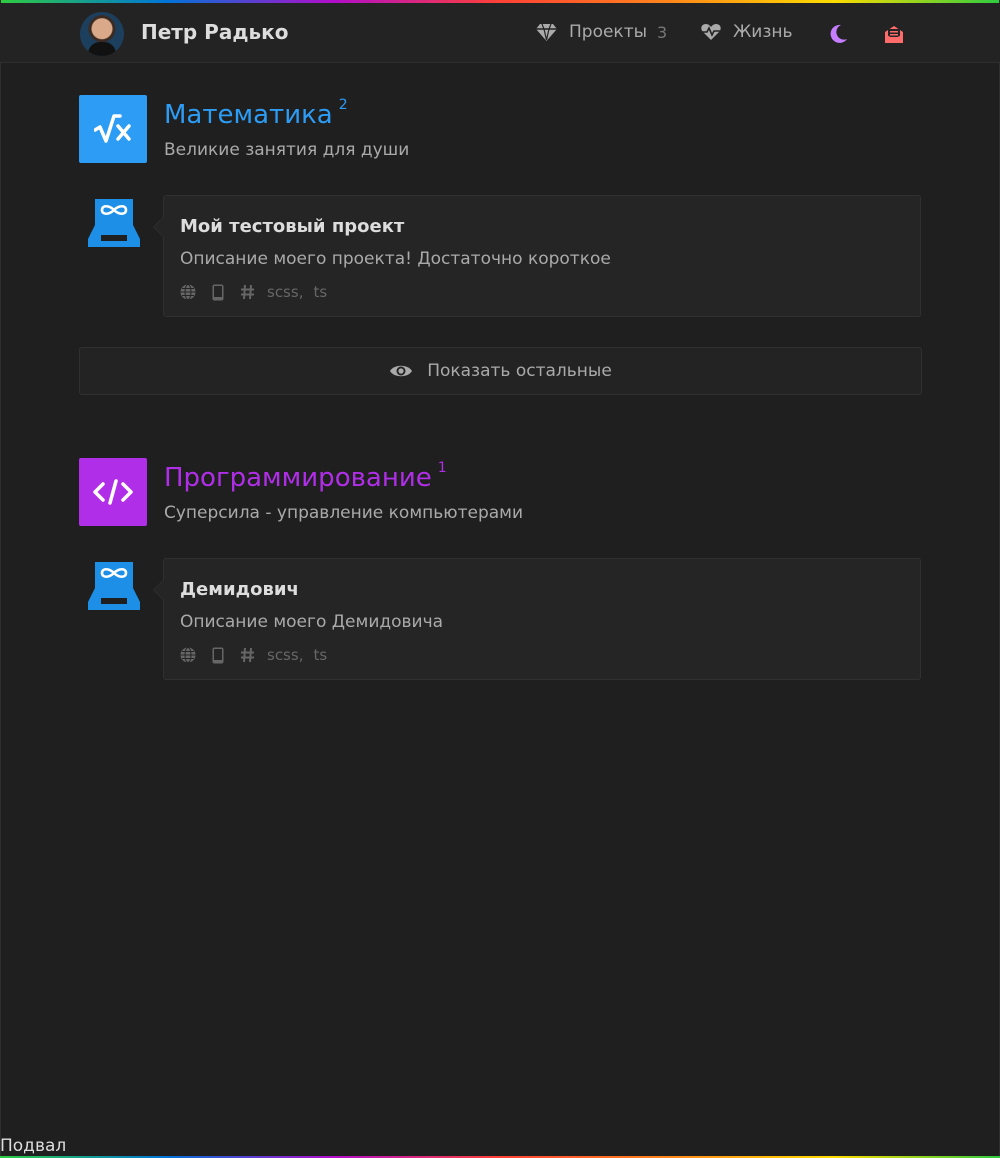 The width and height of the screenshot is (1000, 1158). What do you see at coordinates (214, 32) in the screenshot?
I see `site-name: Петр Радько` at bounding box center [214, 32].